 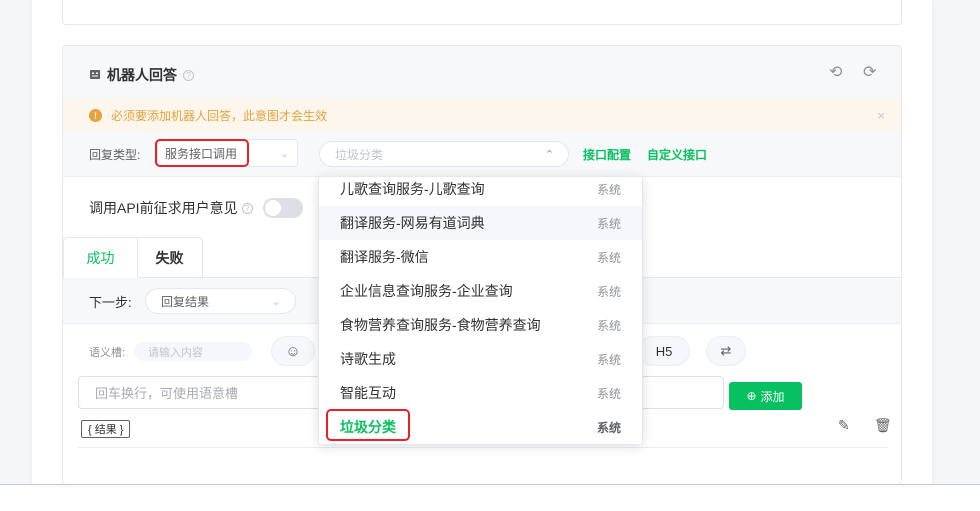 I want to click on robot-icon, so click(x=95, y=74).